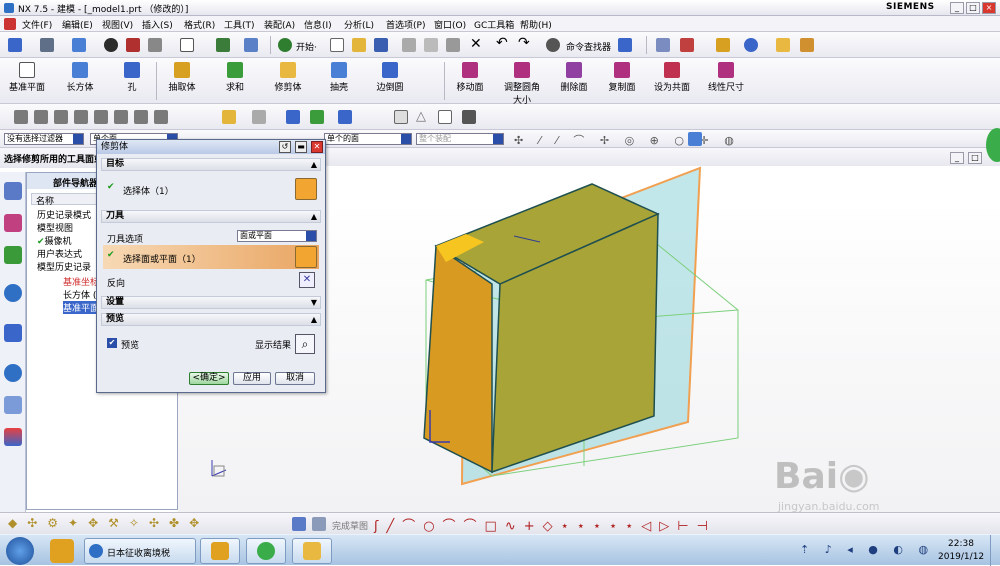  What do you see at coordinates (359, 24) in the screenshot?
I see `menu-analysis: 分析(L)` at bounding box center [359, 24].